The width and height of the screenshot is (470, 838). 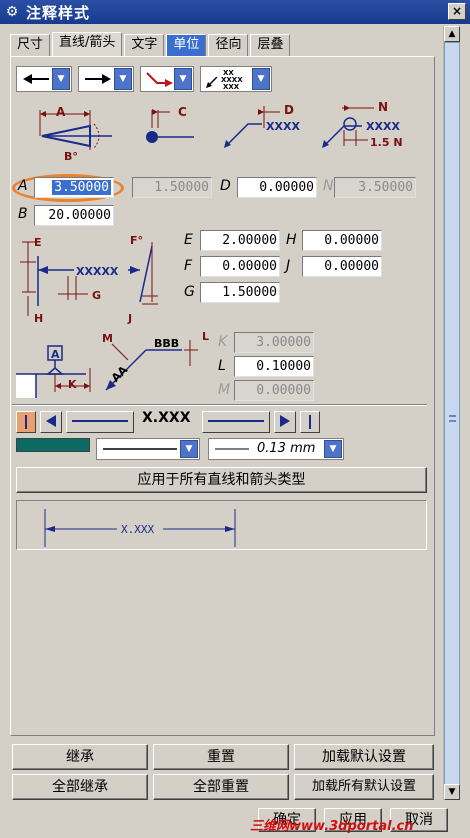 What do you see at coordinates (144, 45) in the screenshot?
I see `tab-text: 文字` at bounding box center [144, 45].